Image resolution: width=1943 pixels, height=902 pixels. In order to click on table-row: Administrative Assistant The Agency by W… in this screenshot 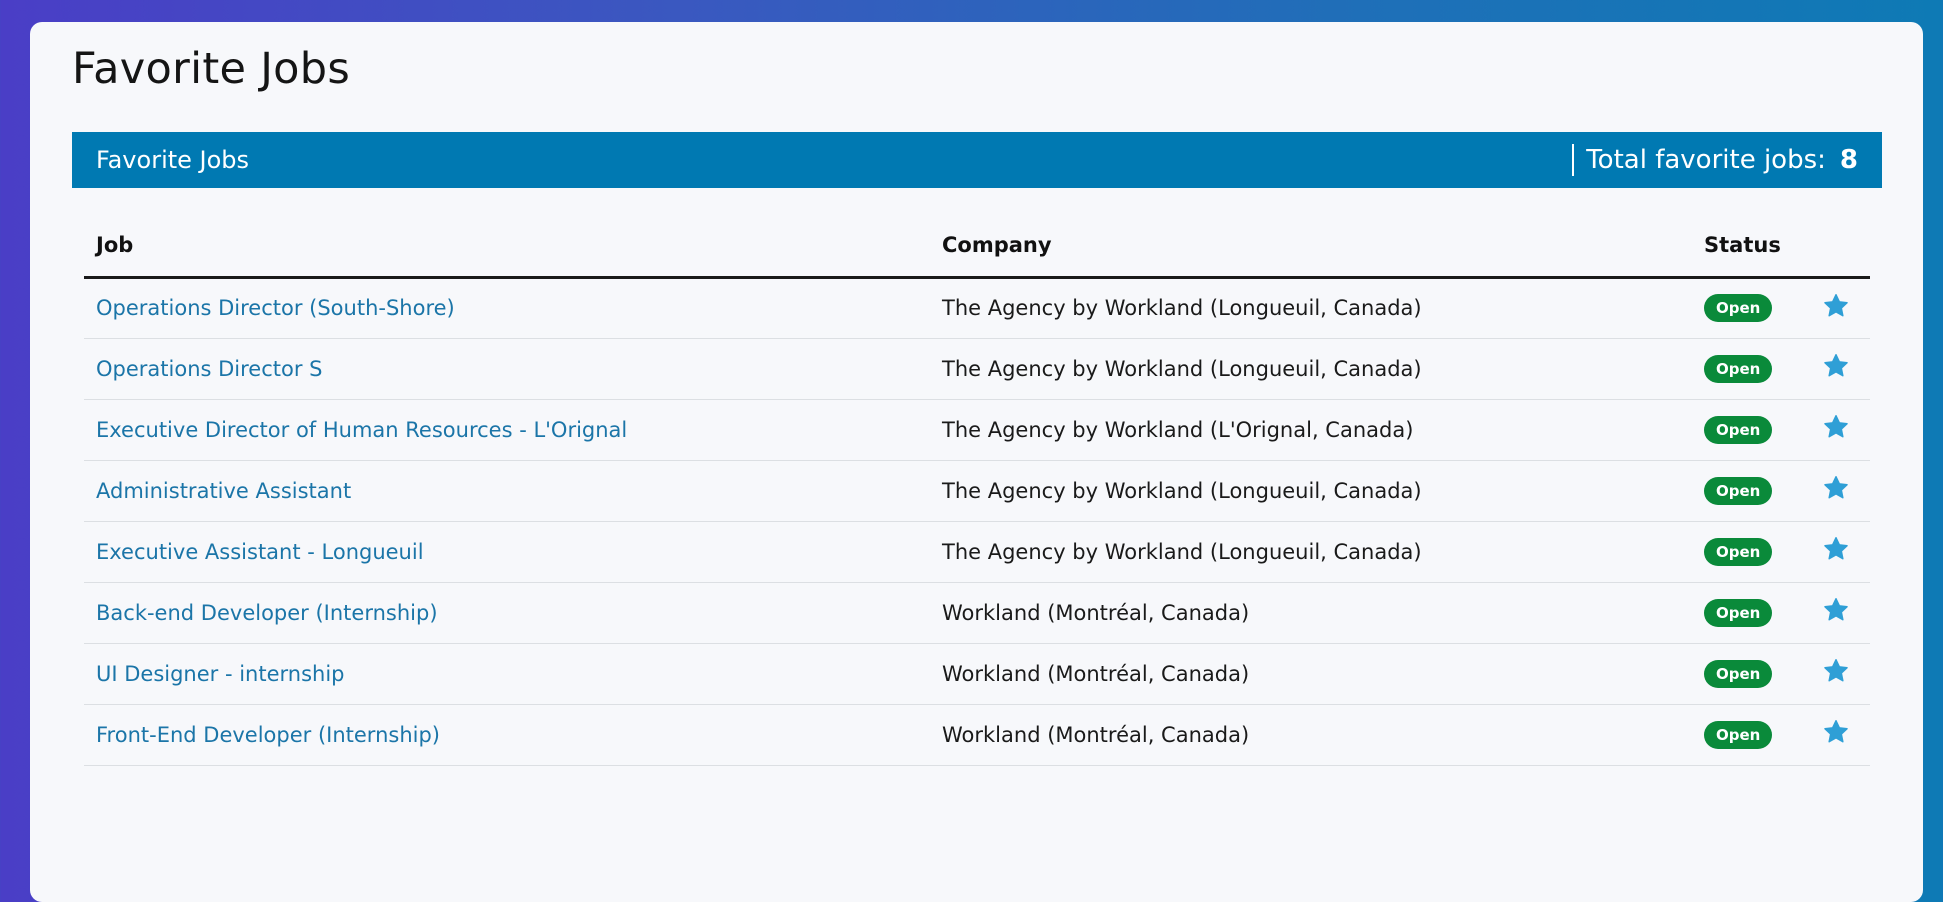, I will do `click(977, 491)`.